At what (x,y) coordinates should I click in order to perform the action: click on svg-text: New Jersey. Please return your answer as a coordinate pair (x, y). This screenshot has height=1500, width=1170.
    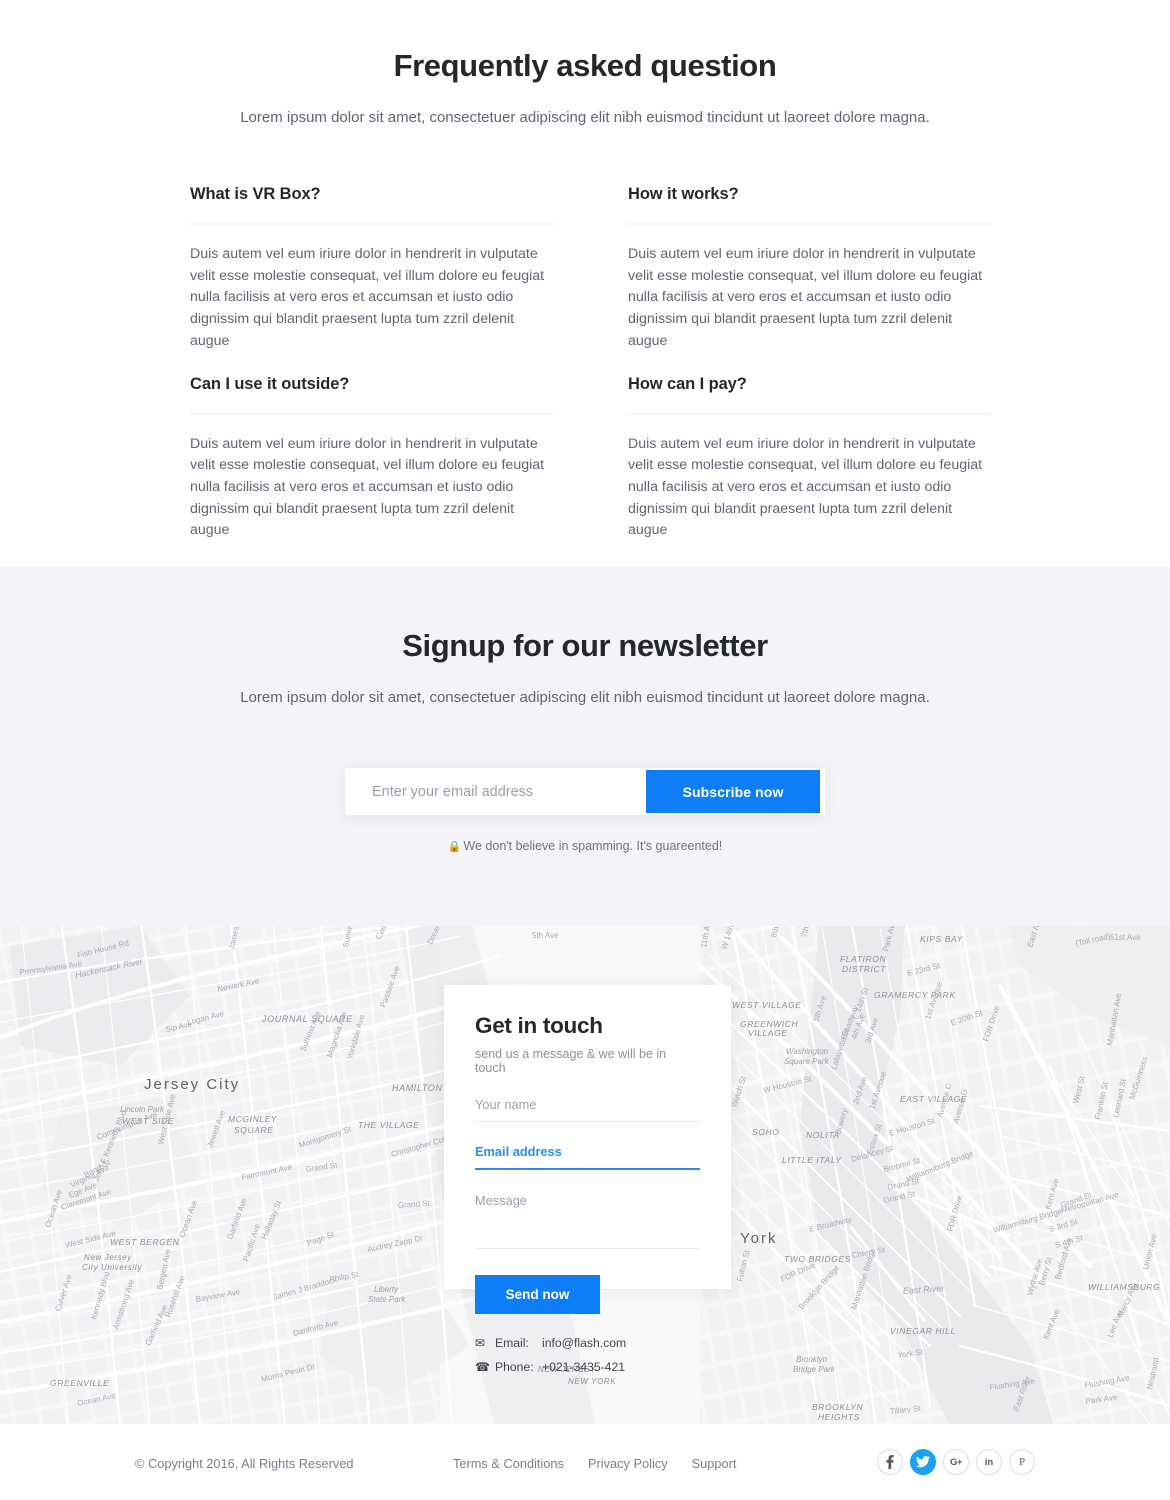
    Looking at the image, I should click on (108, 1257).